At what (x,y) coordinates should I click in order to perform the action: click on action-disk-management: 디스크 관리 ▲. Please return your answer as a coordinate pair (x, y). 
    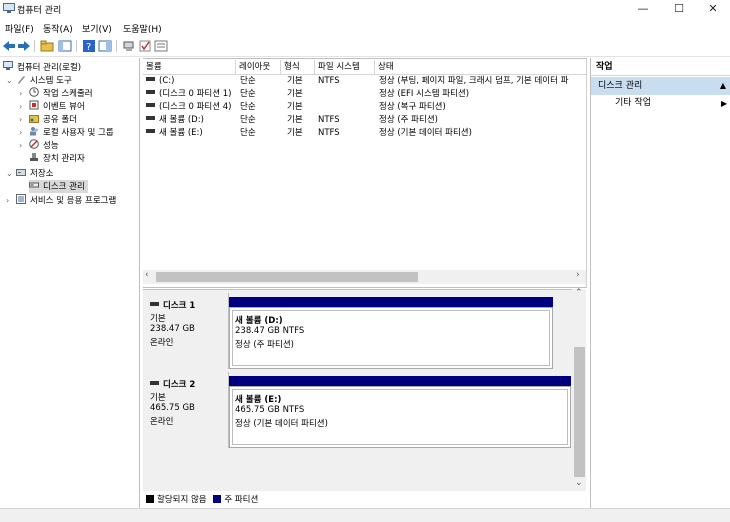
    Looking at the image, I should click on (660, 86).